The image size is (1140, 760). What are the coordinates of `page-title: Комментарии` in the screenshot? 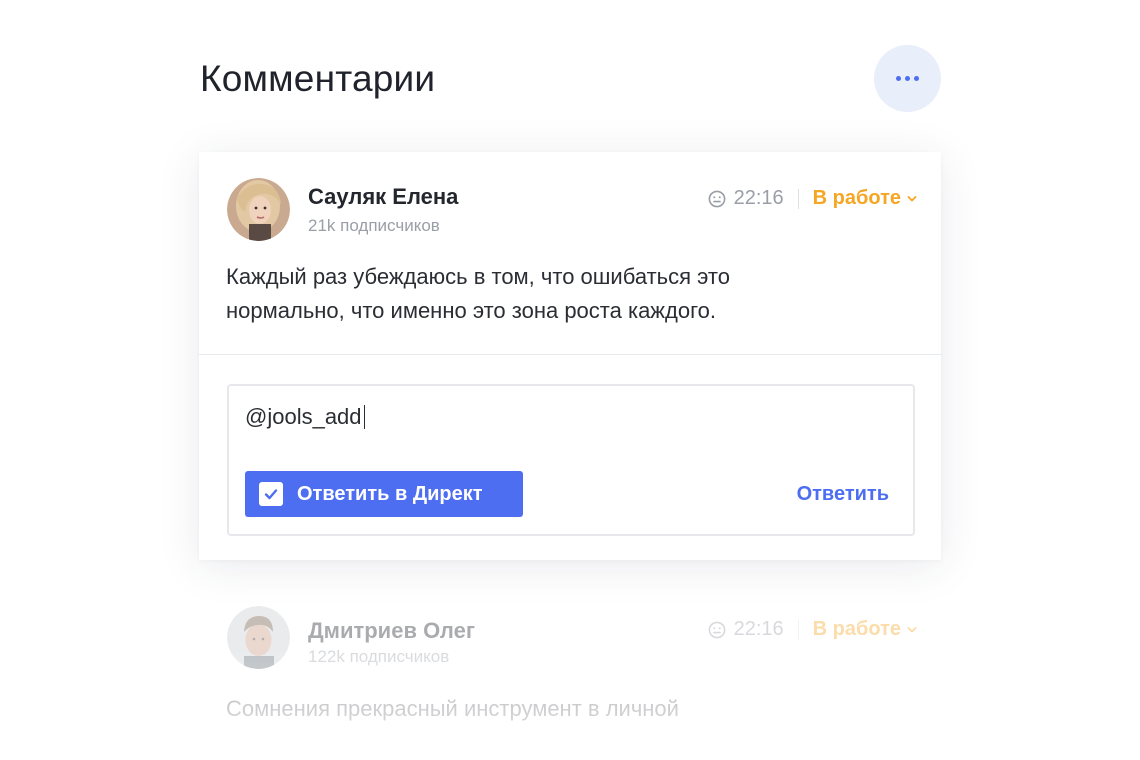 It's located at (318, 78).